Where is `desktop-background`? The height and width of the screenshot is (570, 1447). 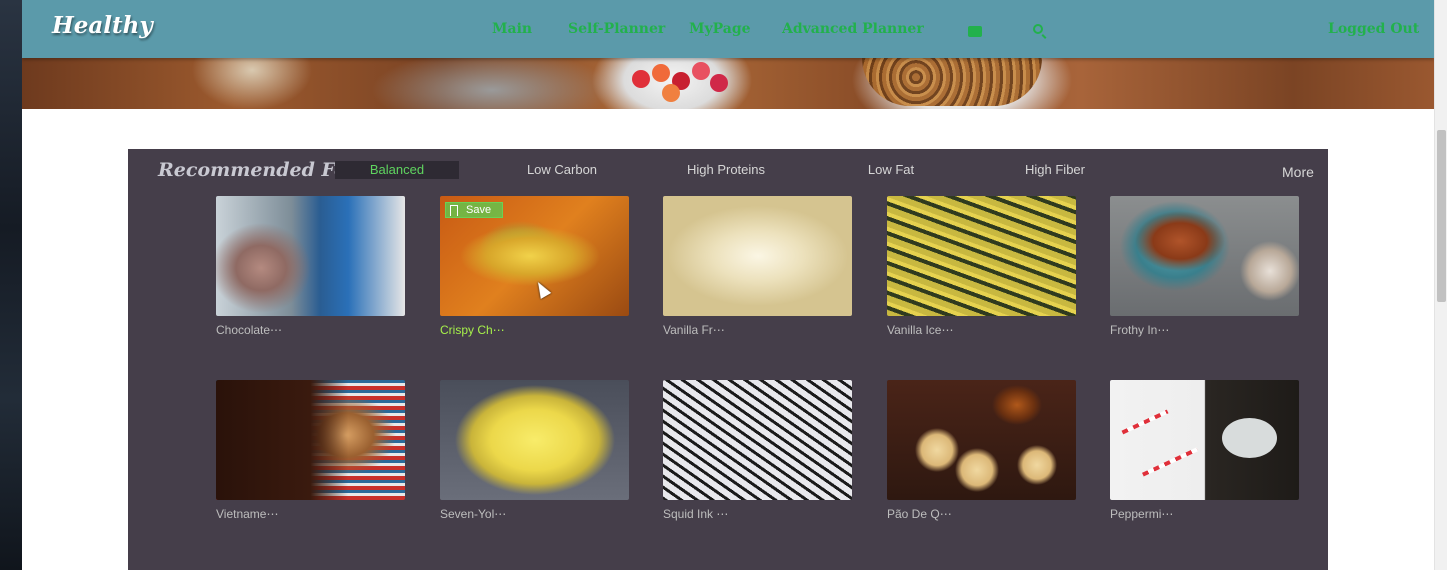
desktop-background is located at coordinates (11, 285).